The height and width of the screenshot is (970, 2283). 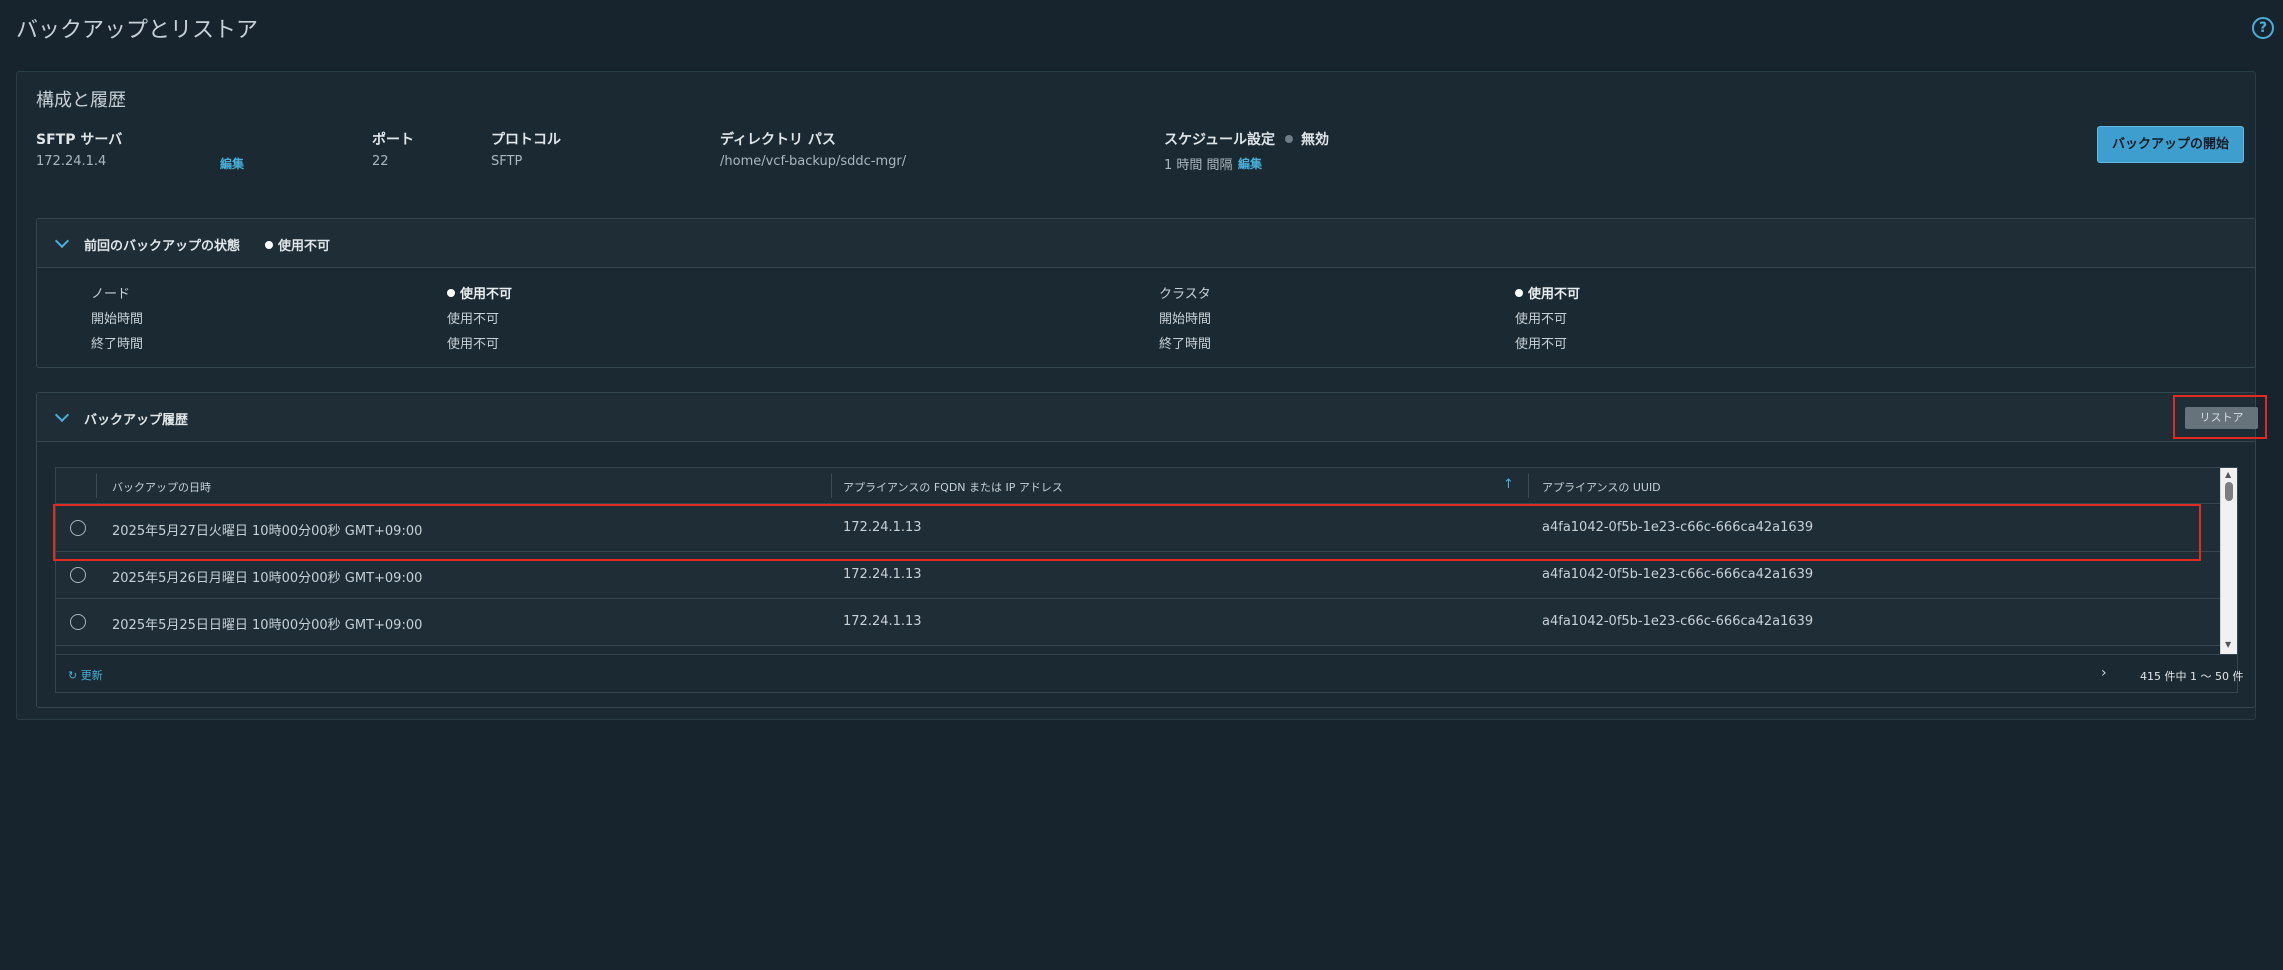 I want to click on node-label: ノード, so click(x=111, y=294).